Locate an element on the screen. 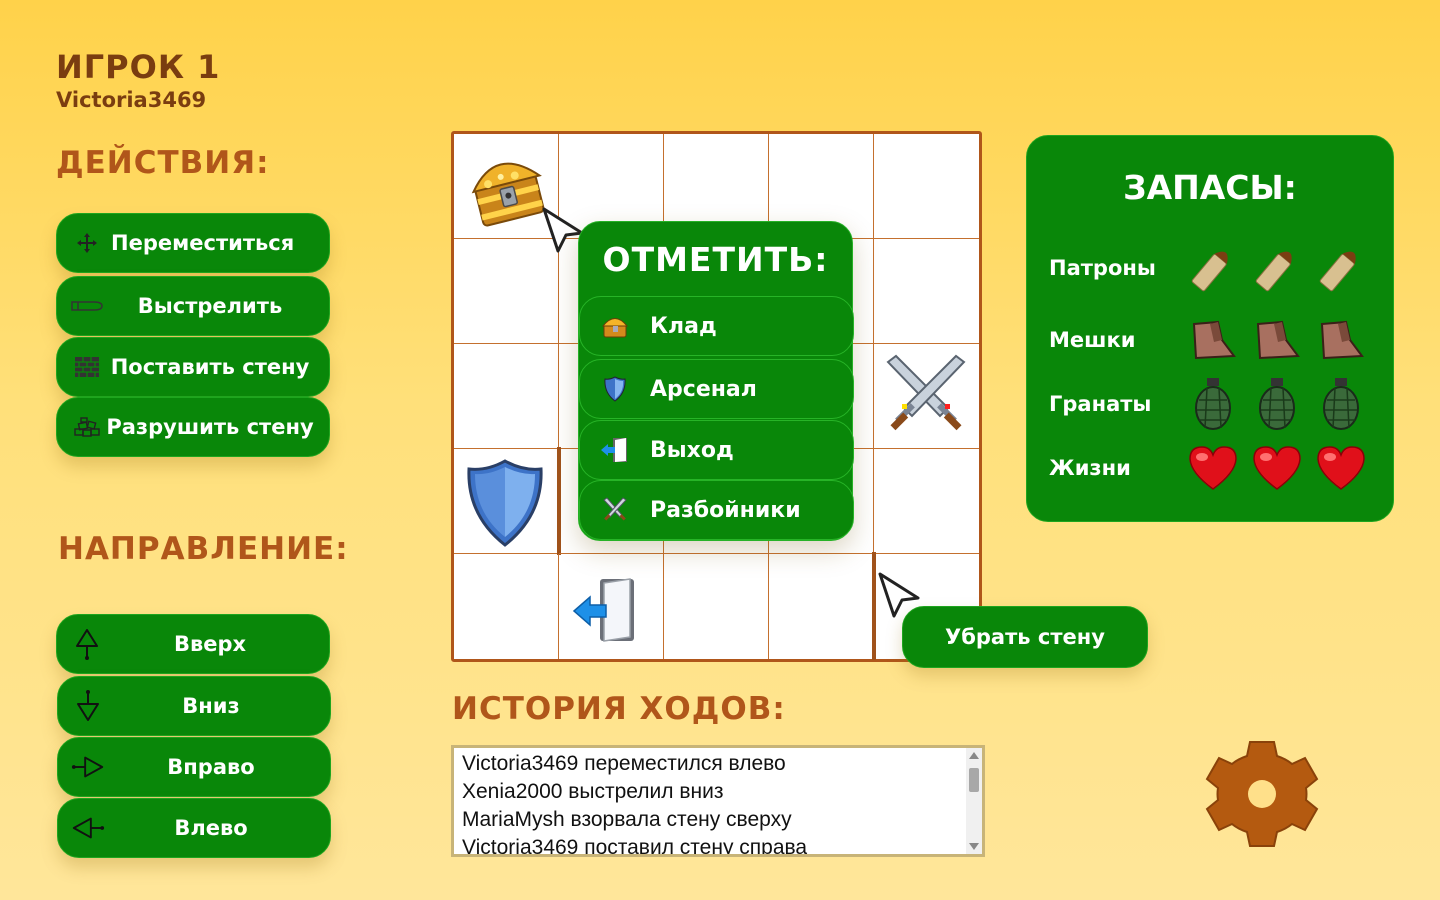 This screenshot has width=1440, height=900. mark-treasure-label: Клад is located at coordinates (683, 326).